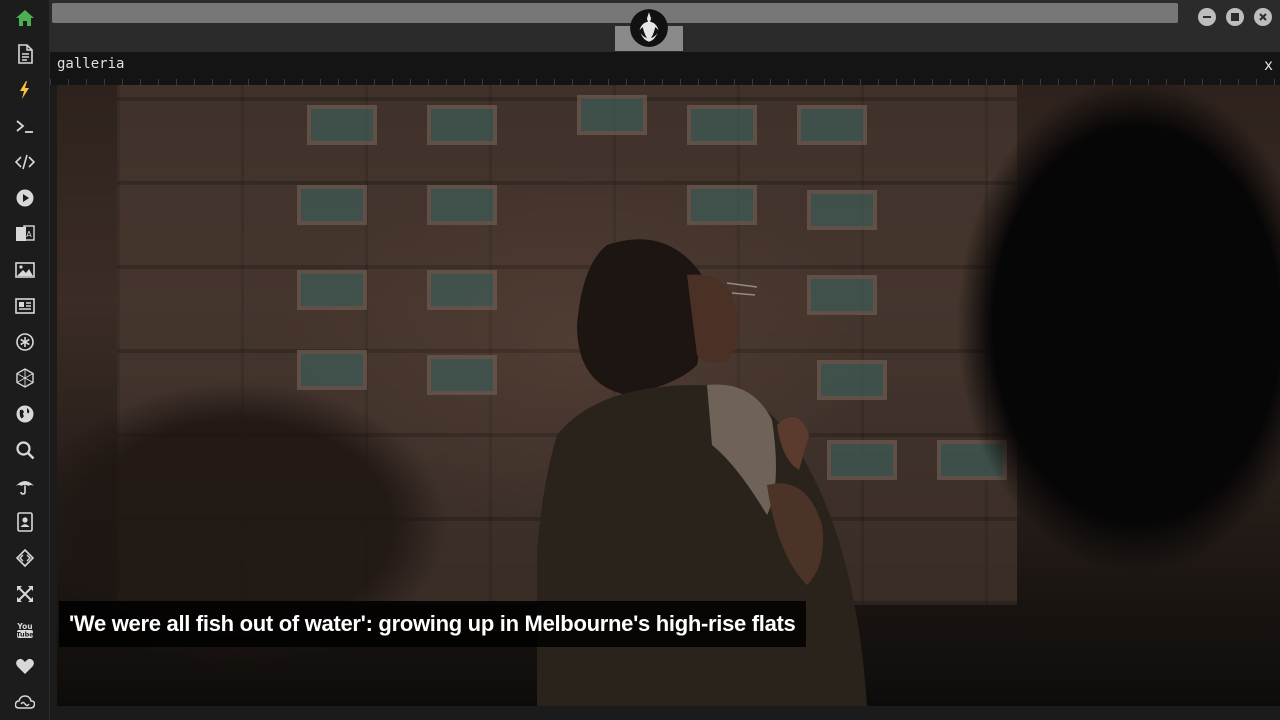 The image size is (1280, 720). I want to click on sidebar-item-lightning, so click(24, 90).